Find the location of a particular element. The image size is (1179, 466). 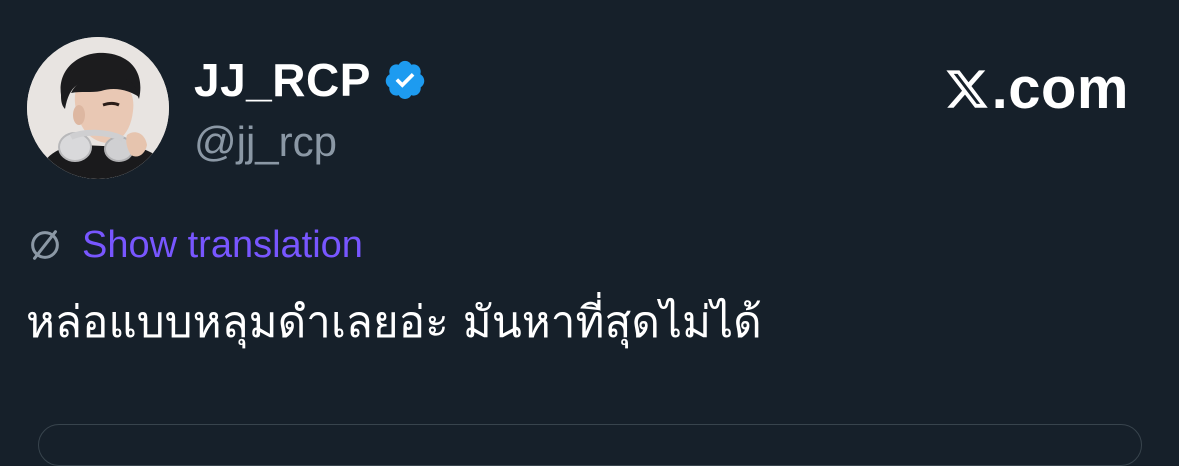

brand-domain: .com is located at coordinates (1060, 88).